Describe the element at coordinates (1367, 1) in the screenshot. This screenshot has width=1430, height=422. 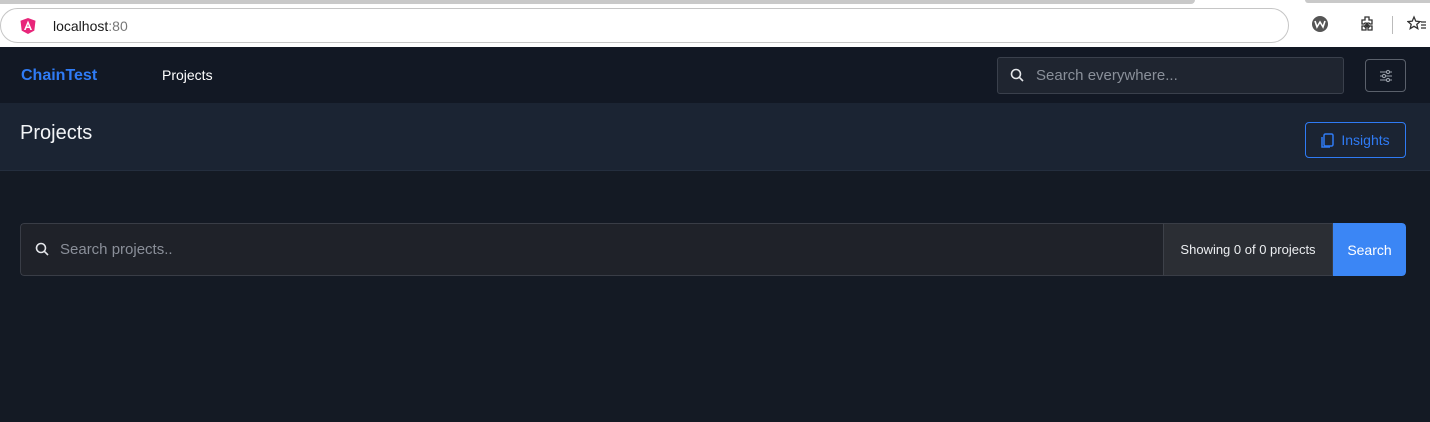
I see `browser-tab-strip-right` at that location.